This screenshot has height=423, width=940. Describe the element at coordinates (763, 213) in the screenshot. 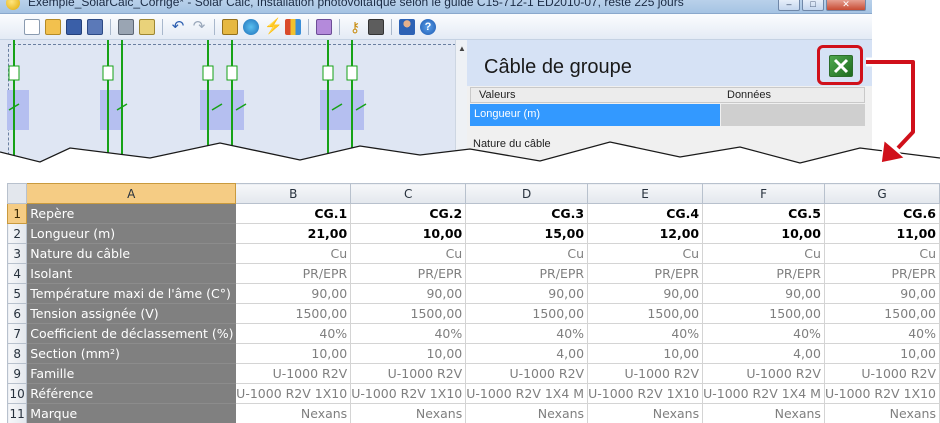

I see `value-cell: CG.5` at that location.